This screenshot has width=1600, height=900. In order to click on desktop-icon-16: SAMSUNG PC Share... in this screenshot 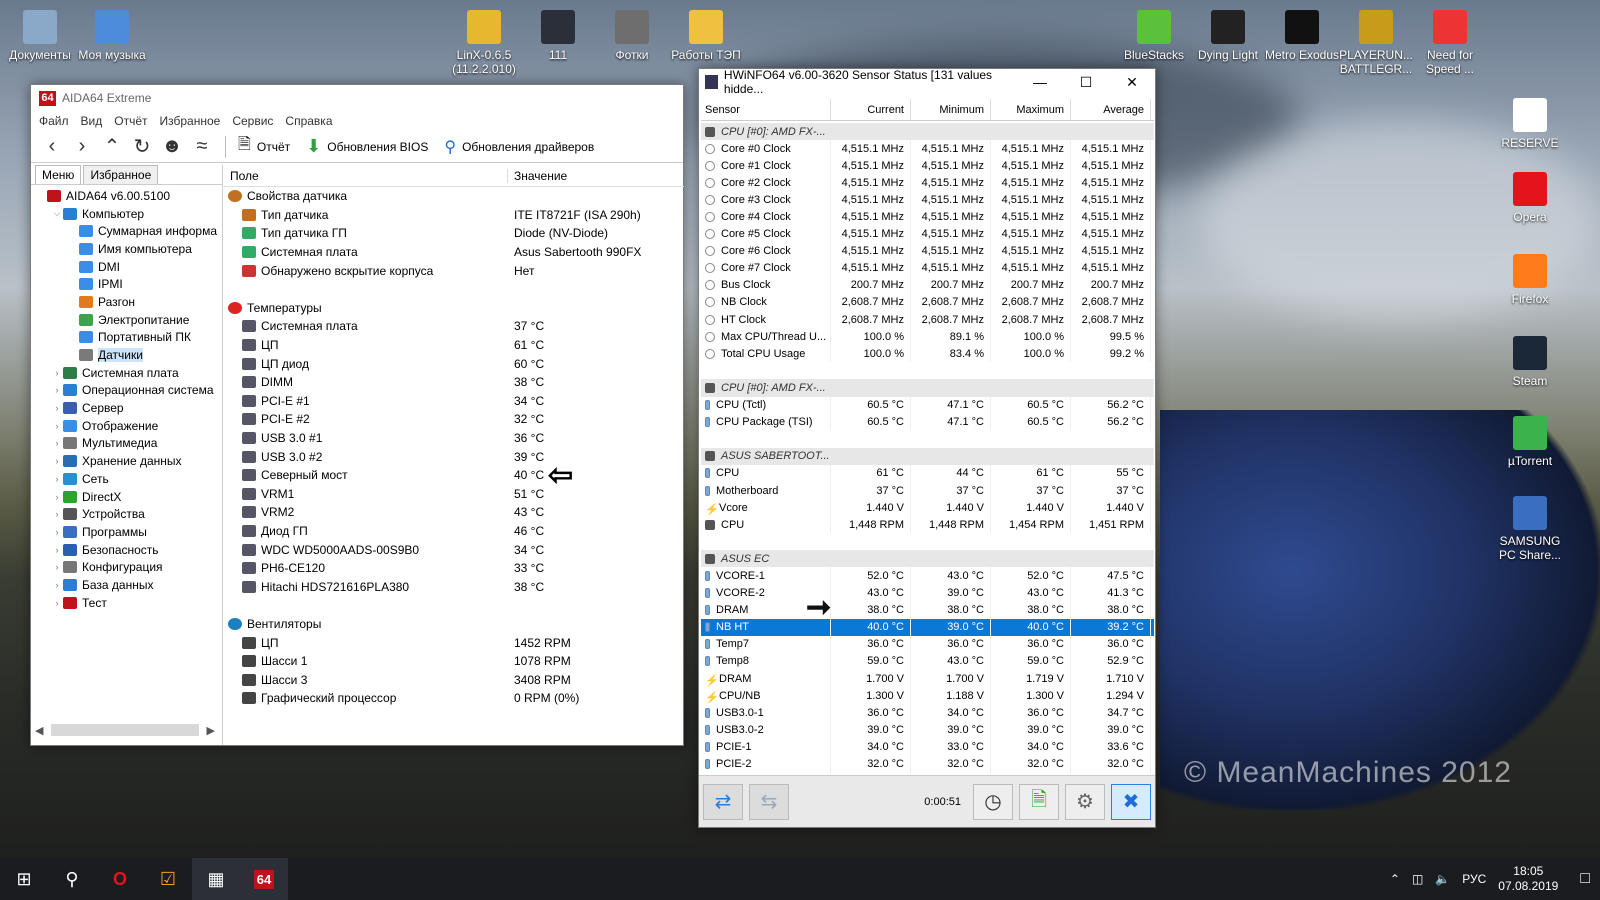, I will do `click(1530, 529)`.